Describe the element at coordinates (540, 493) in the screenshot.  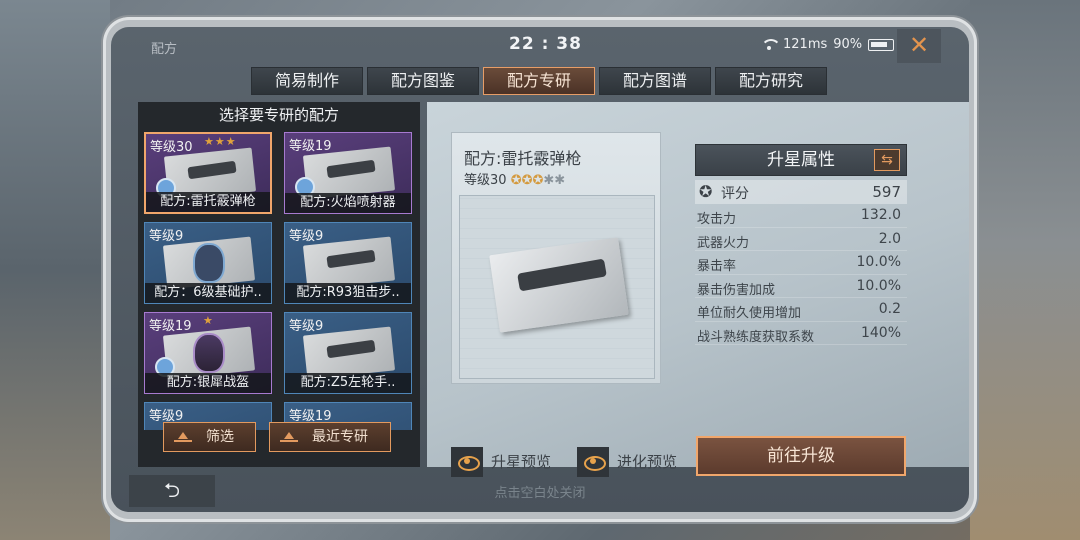
I see `close-hint: 点击空白处关闭` at that location.